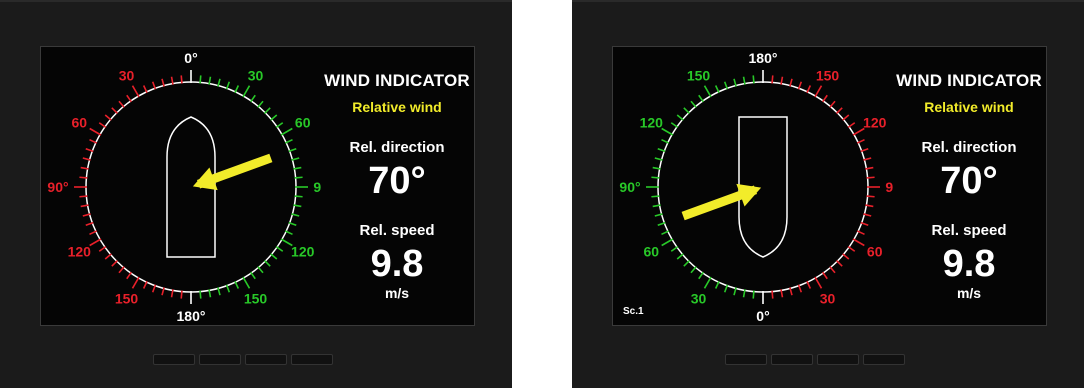 The height and width of the screenshot is (388, 1084). I want to click on softkey-bar-right, so click(815, 360).